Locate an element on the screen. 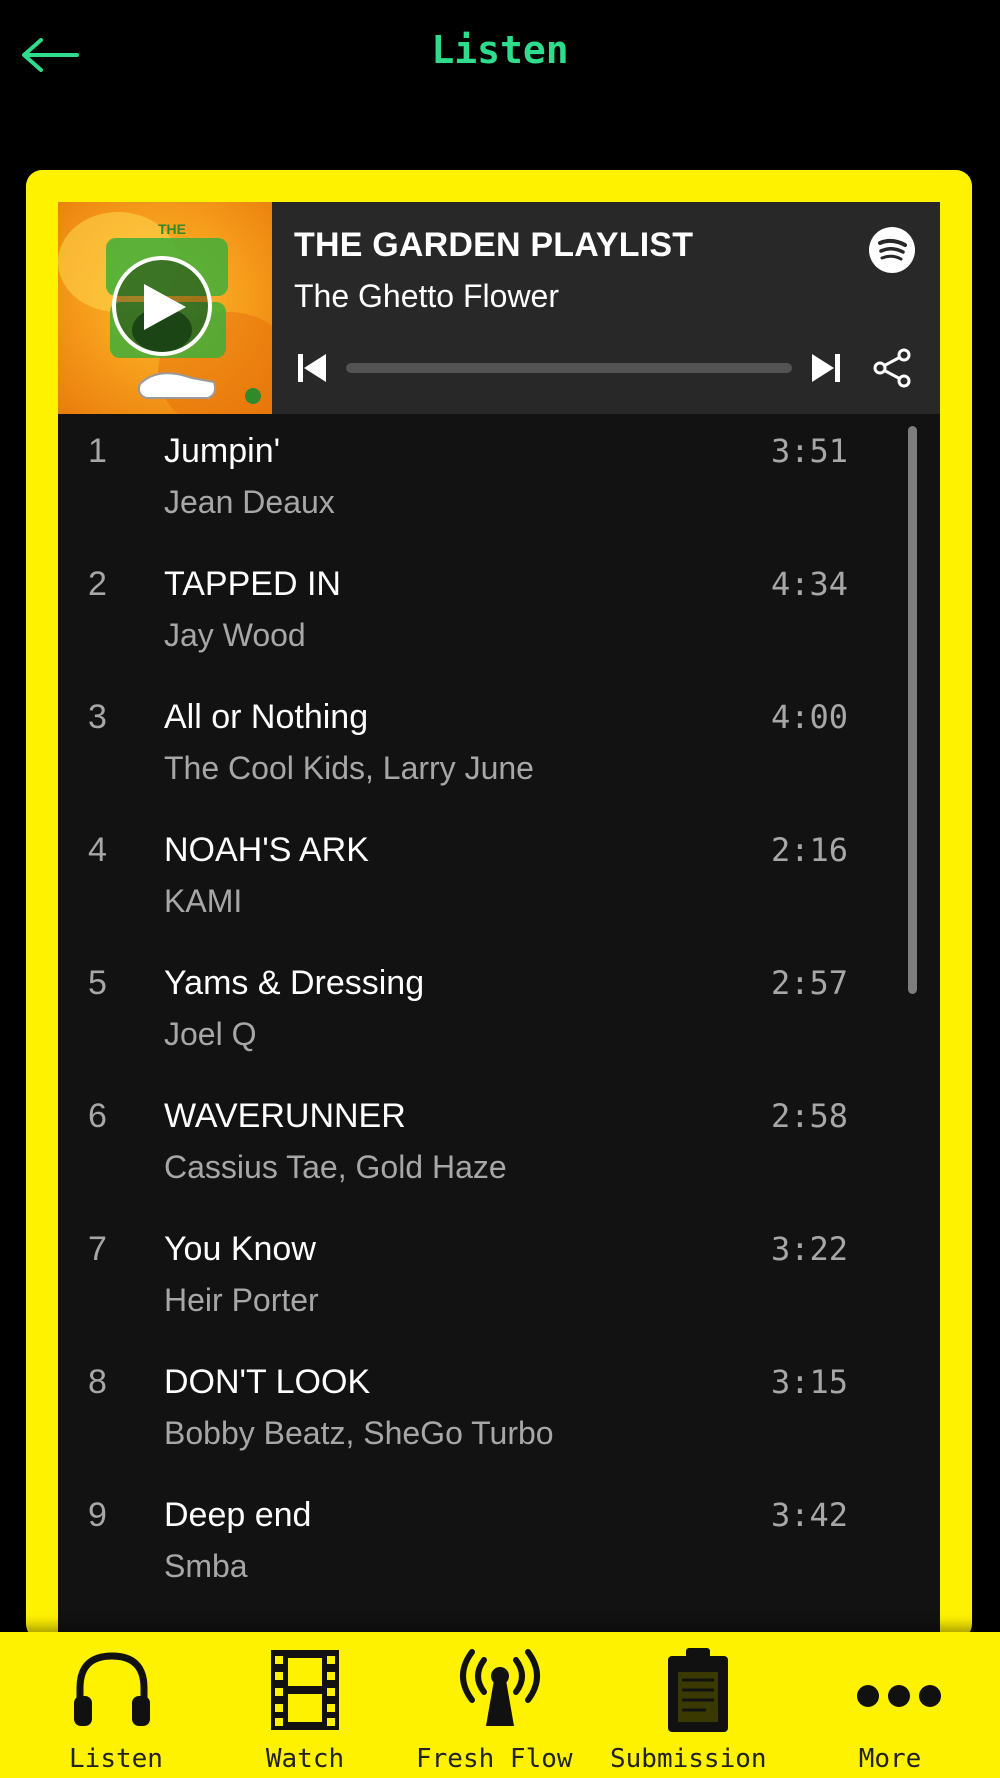 The image size is (1000, 1778). nav-submission: Submission is located at coordinates (695, 1705).